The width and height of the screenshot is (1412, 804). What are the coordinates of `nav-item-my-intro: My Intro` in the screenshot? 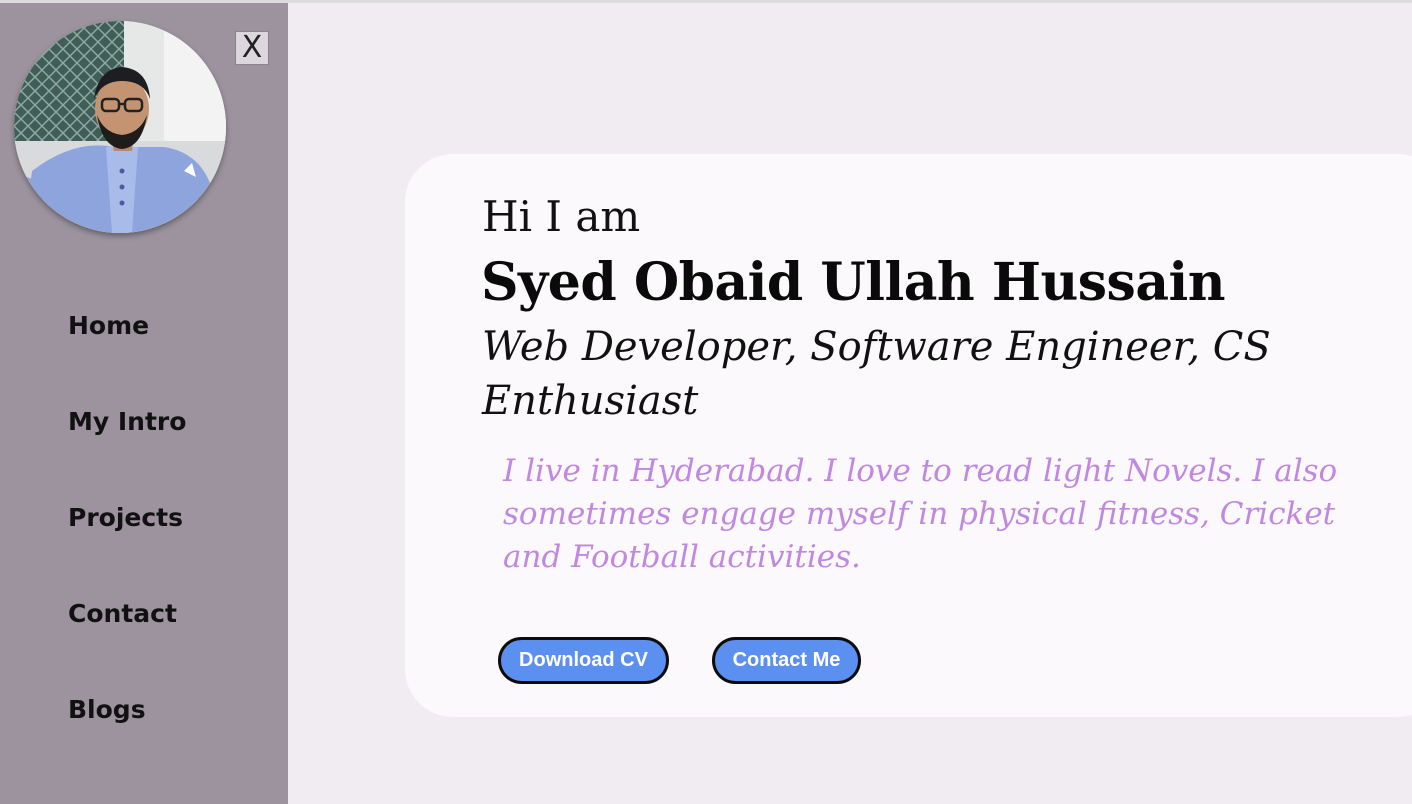 It's located at (127, 421).